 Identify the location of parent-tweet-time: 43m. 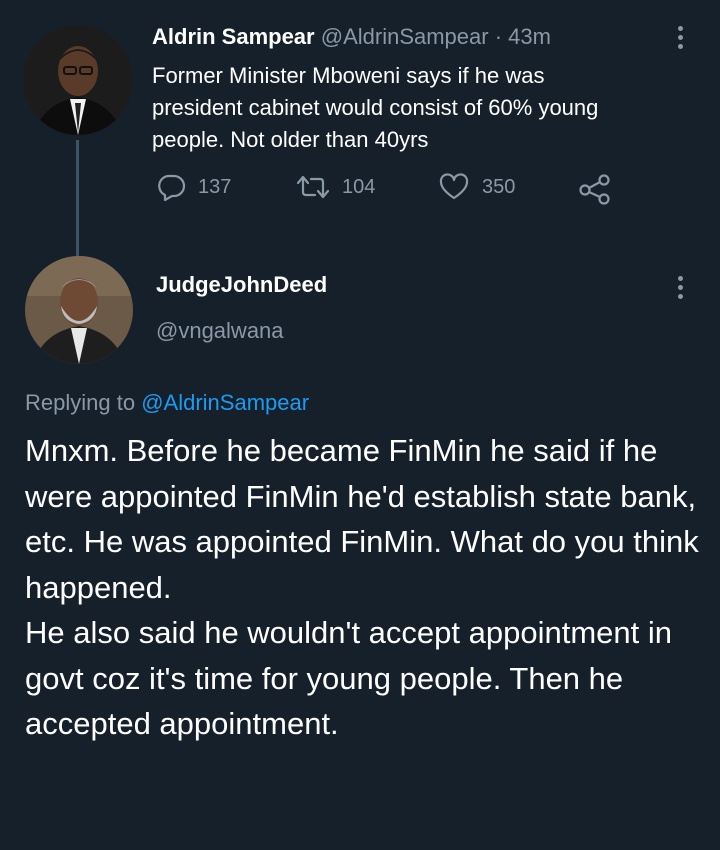
(529, 36).